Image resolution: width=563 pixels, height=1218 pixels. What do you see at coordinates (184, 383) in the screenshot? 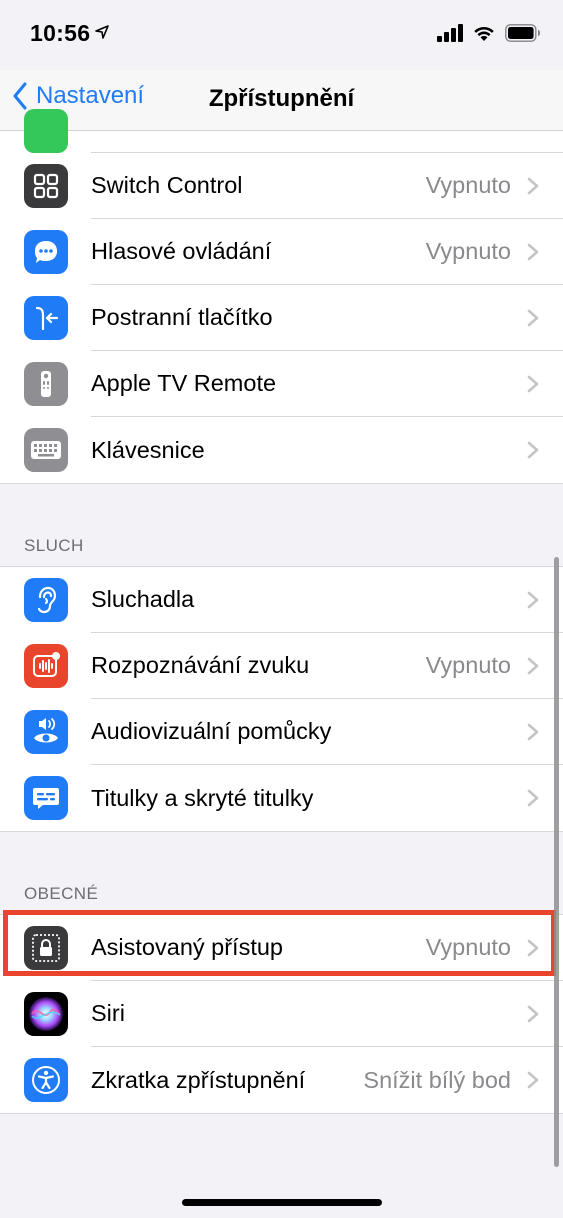
I see `row-label: Apple TV Remote` at bounding box center [184, 383].